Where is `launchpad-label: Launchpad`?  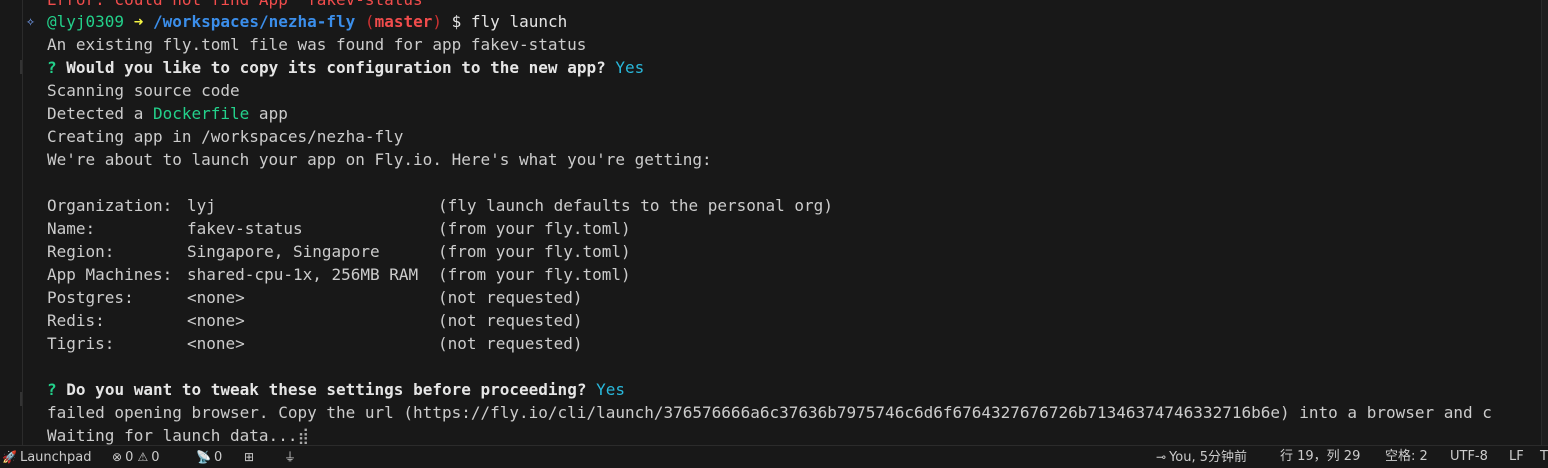 launchpad-label: Launchpad is located at coordinates (55, 457).